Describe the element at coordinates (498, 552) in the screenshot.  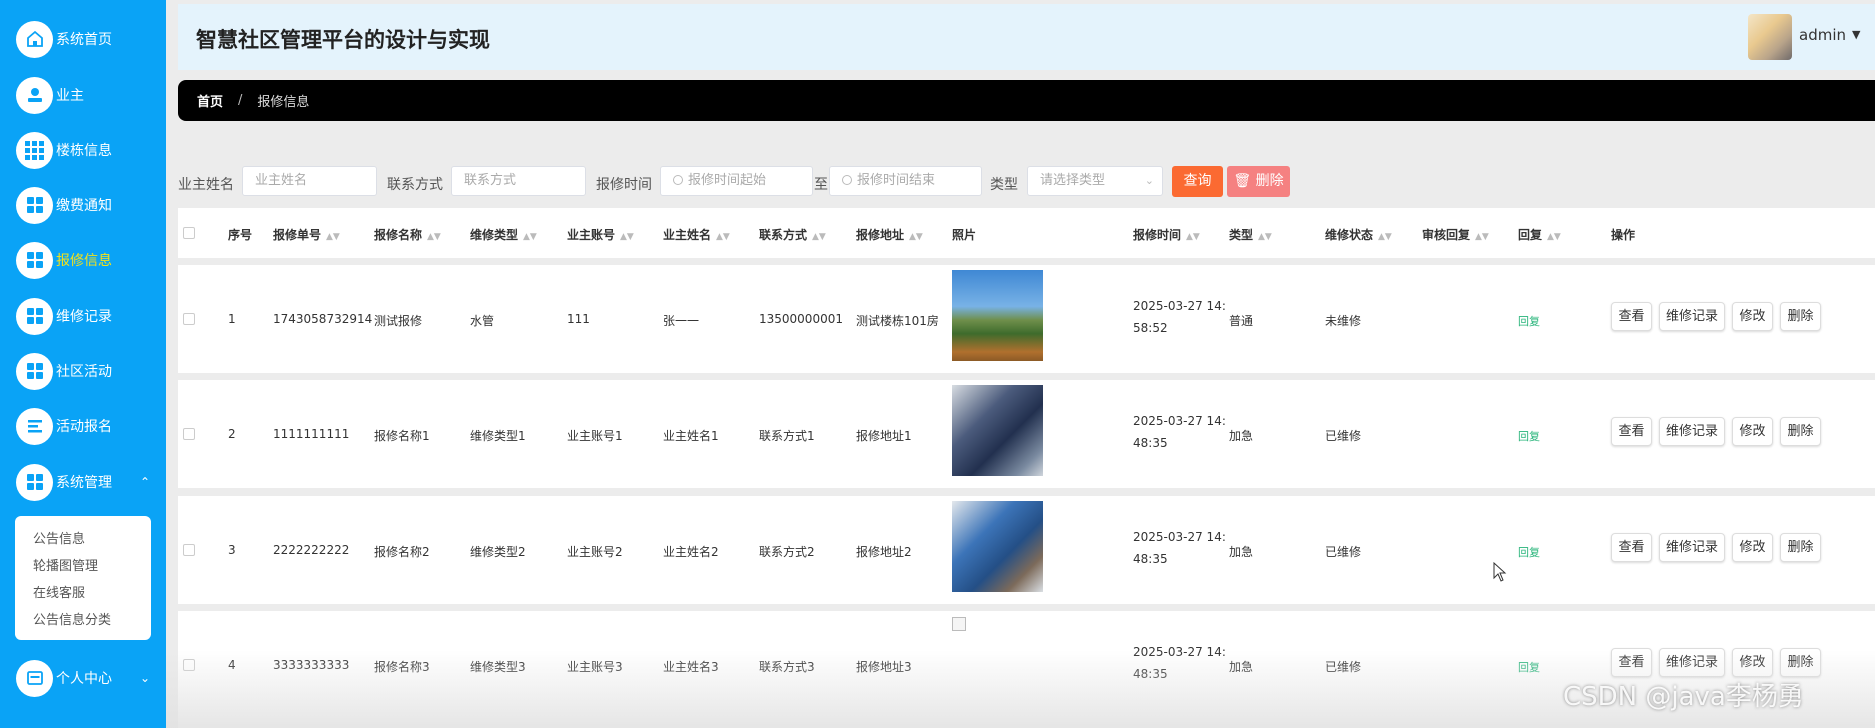
I see `cell-repair-type: 维修类型2` at that location.